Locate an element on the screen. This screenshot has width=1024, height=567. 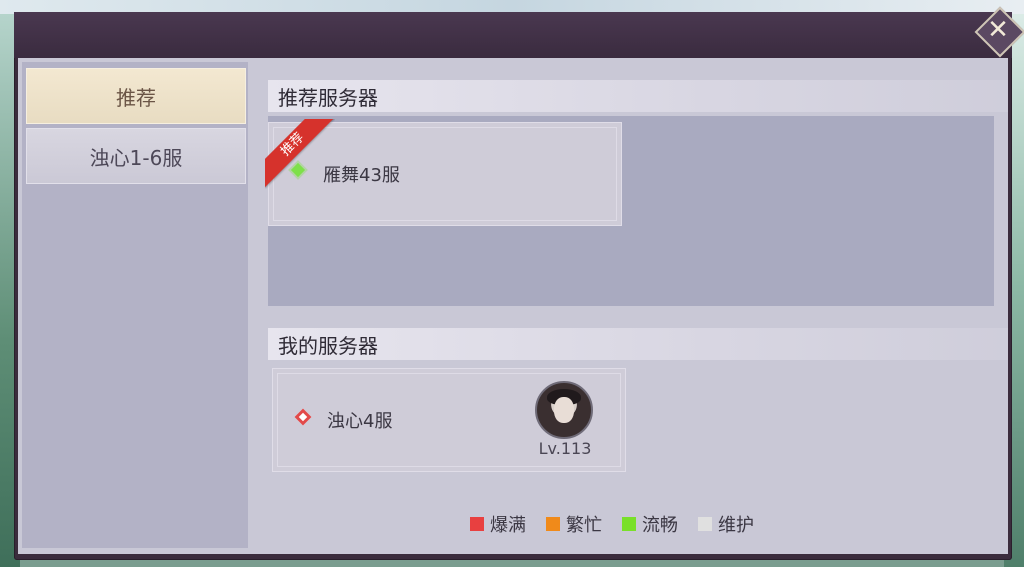
sidebar-item-label: 浊心1-6服 is located at coordinates (136, 157).